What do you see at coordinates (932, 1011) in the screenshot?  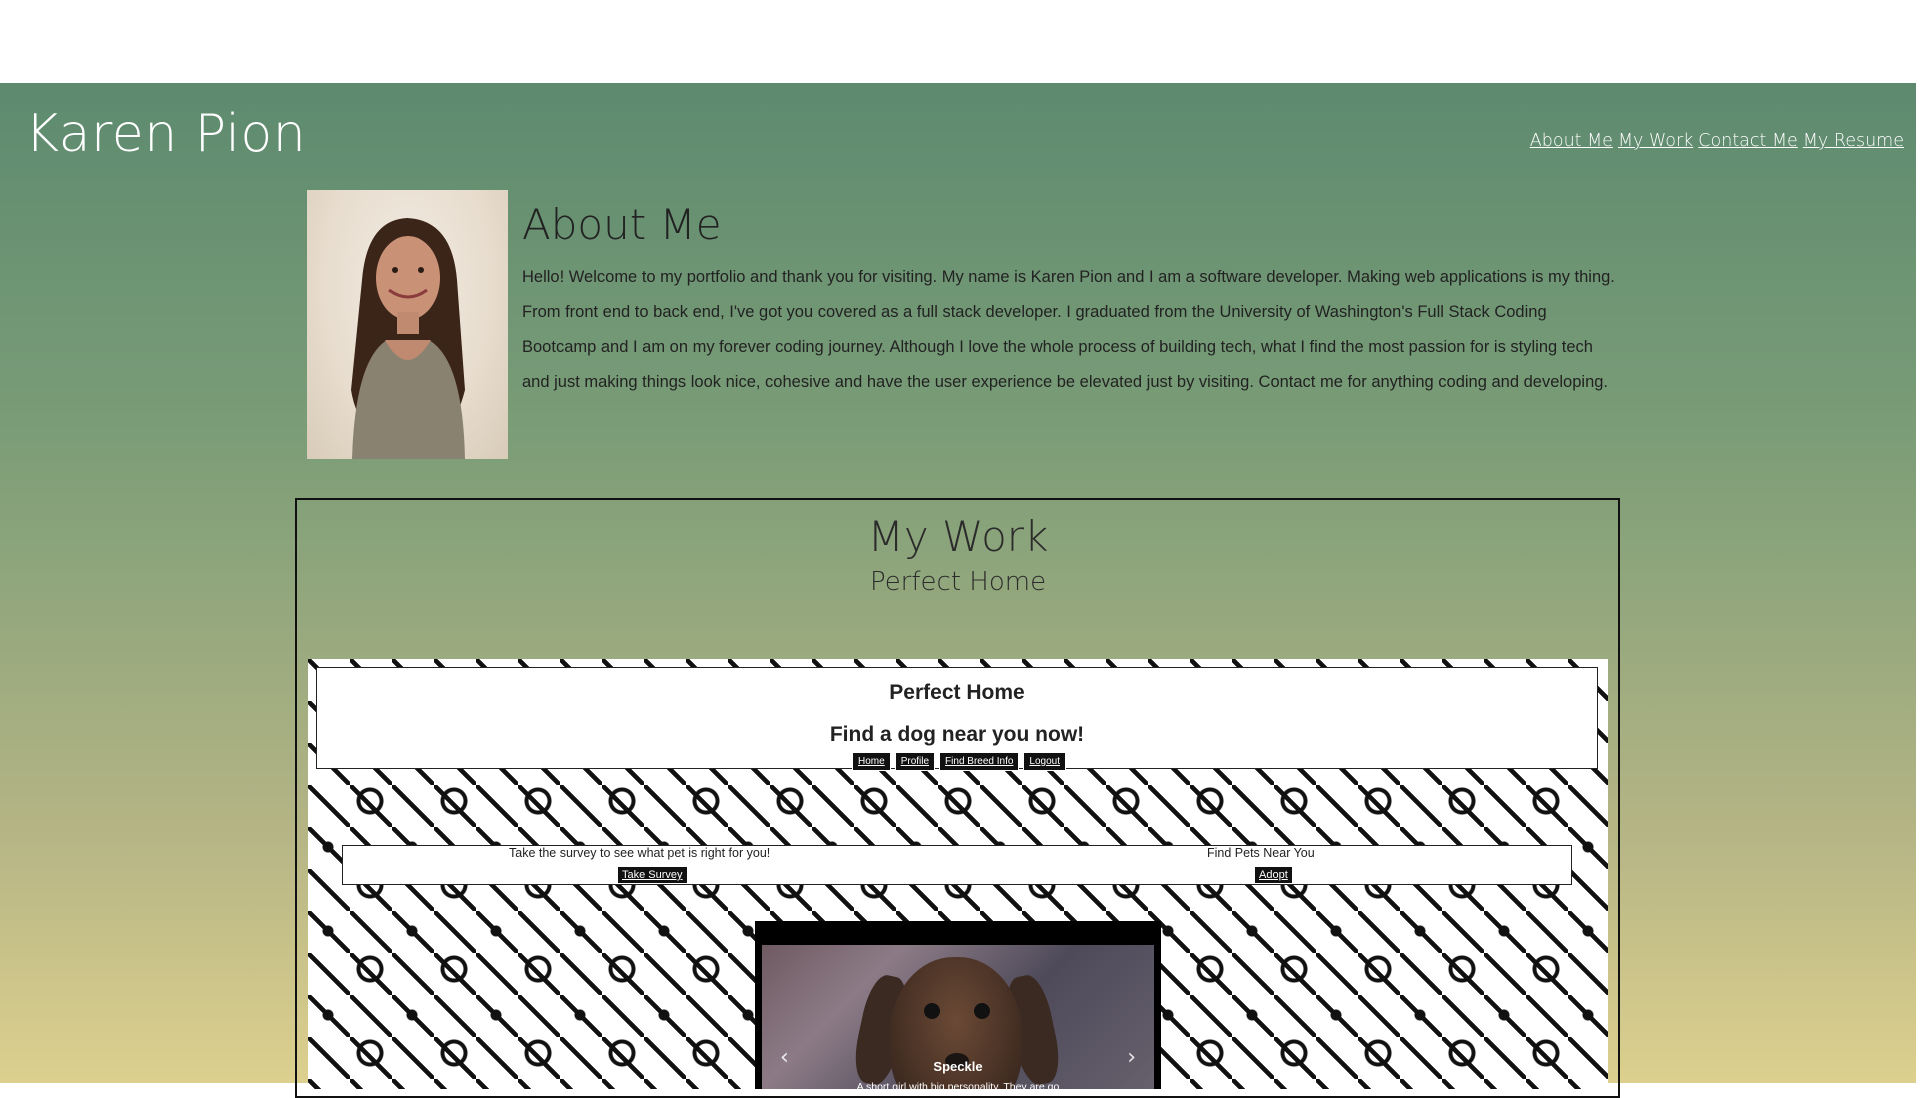 I see `dog-eye-left` at bounding box center [932, 1011].